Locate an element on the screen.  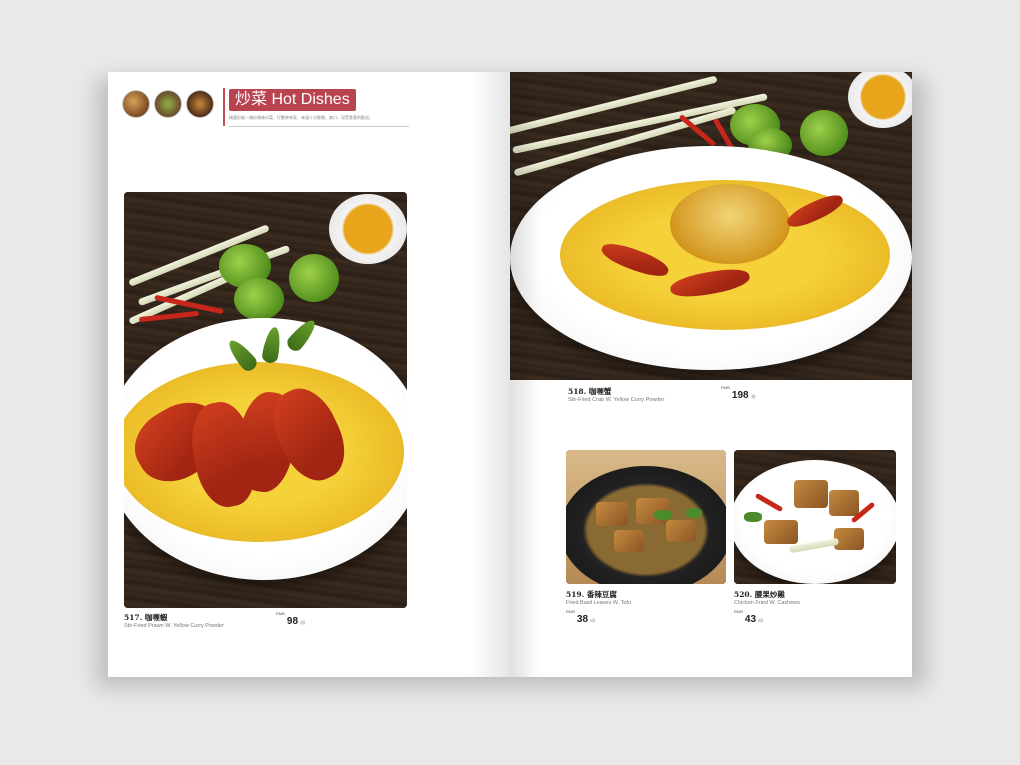
category-thumbnails is located at coordinates (168, 104).